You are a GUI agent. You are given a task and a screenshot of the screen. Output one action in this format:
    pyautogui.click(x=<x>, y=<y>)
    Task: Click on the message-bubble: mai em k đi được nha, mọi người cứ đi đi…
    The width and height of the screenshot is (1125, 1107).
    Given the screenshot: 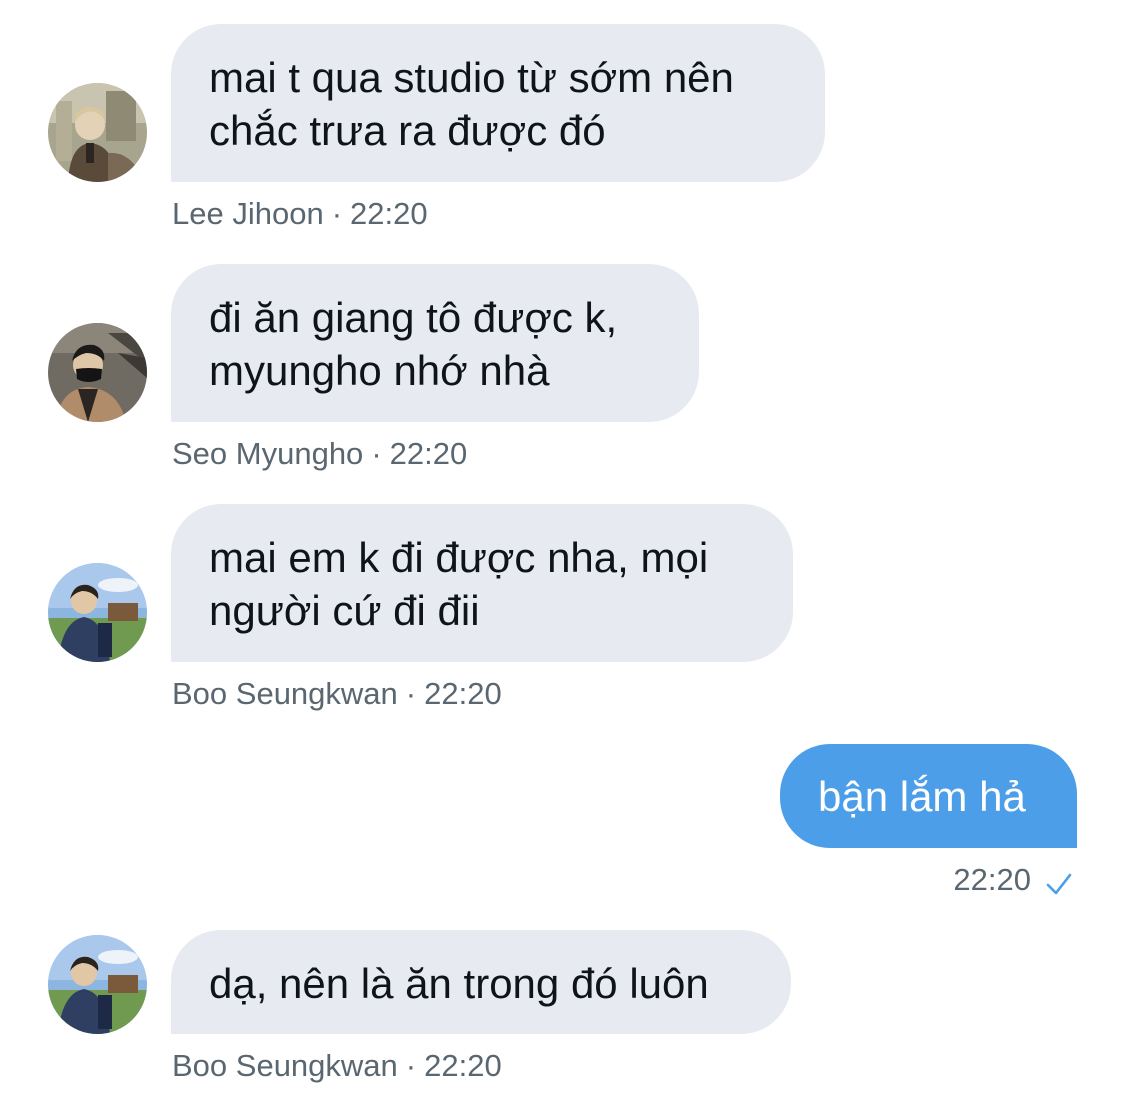 What is the action you would take?
    pyautogui.click(x=482, y=583)
    